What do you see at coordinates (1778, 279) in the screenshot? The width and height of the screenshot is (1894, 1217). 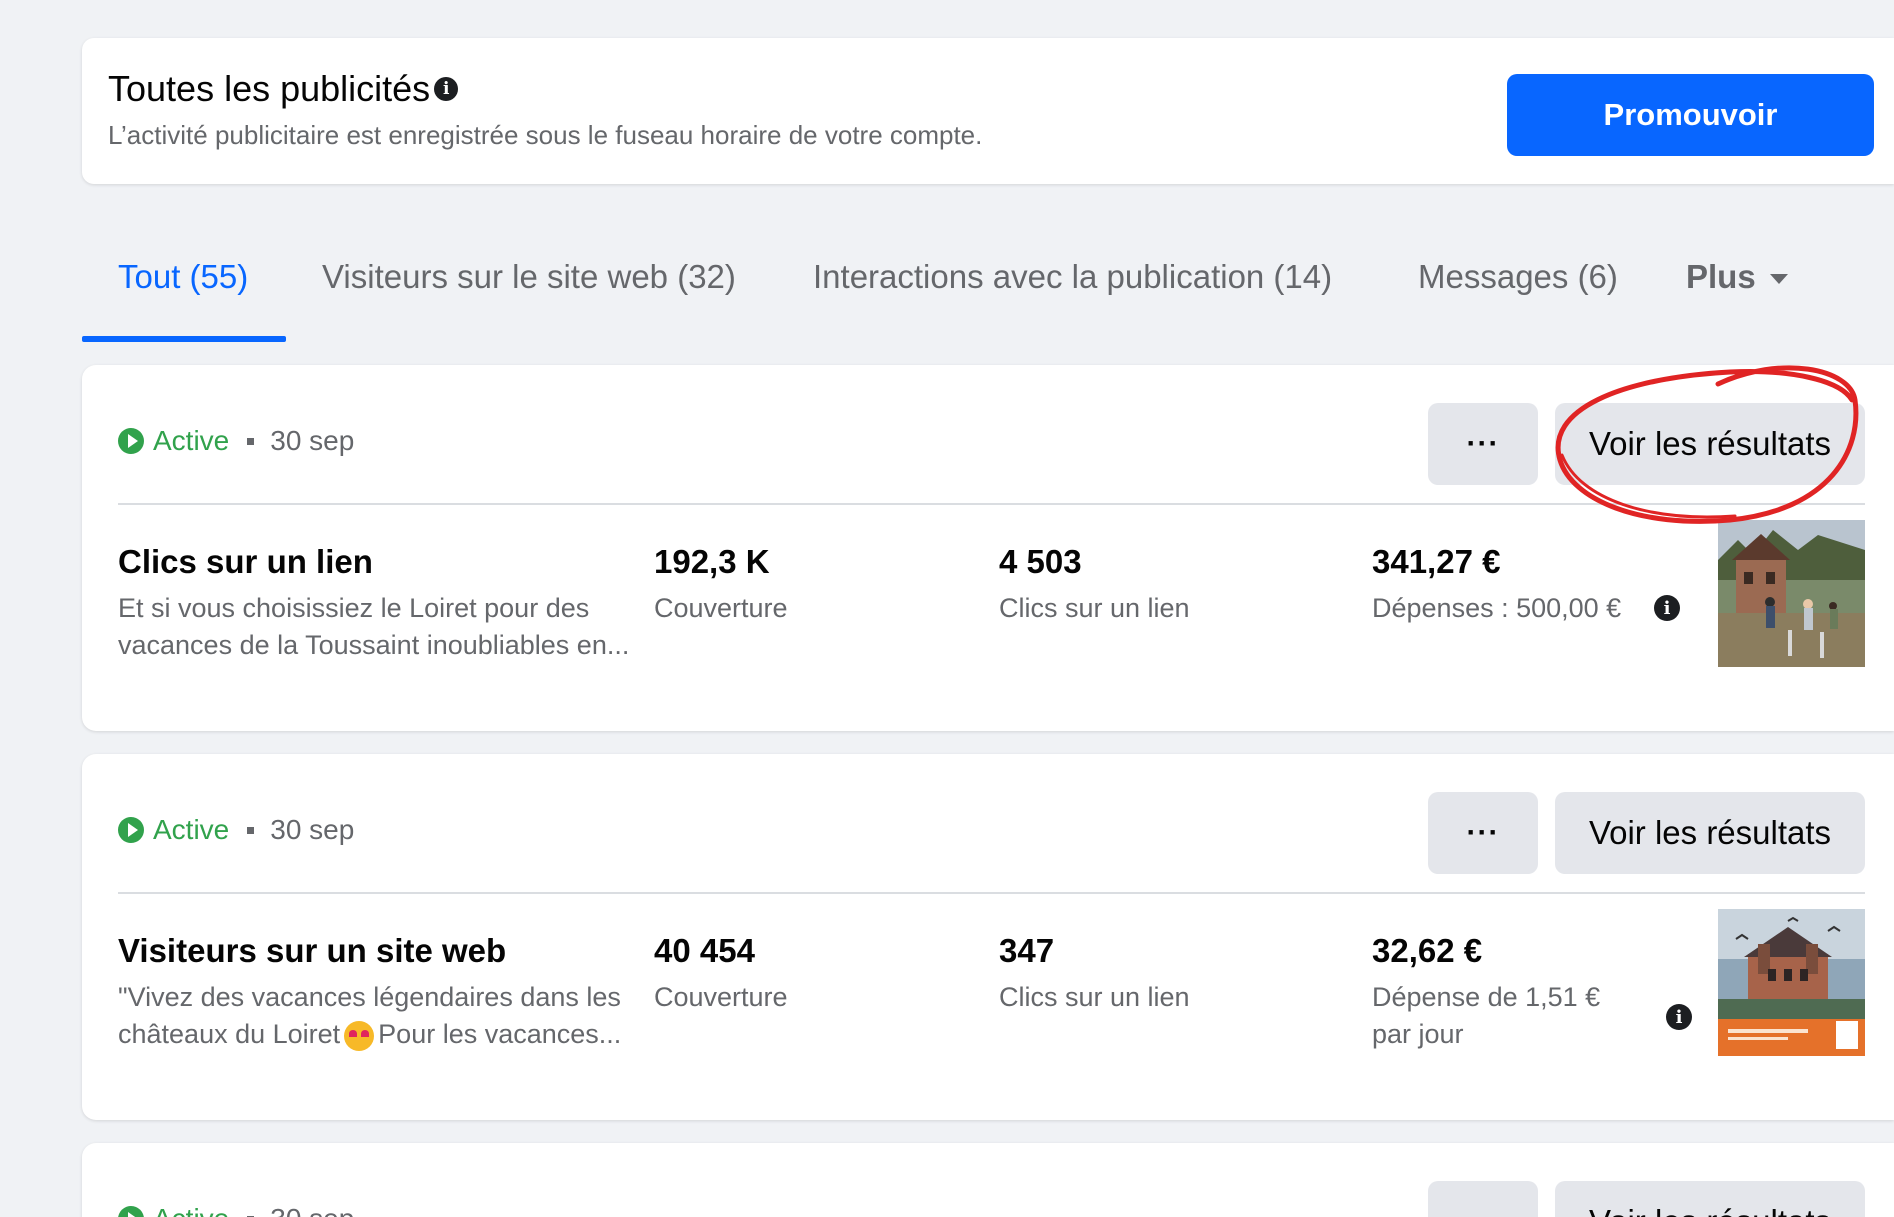 I see `caret-down-icon` at bounding box center [1778, 279].